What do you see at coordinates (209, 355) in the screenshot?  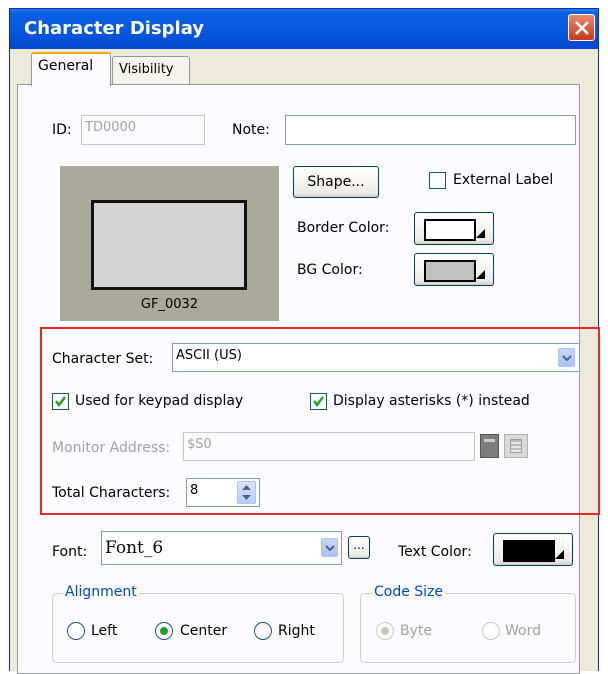 I see `character-set-value: ASCII (US)` at bounding box center [209, 355].